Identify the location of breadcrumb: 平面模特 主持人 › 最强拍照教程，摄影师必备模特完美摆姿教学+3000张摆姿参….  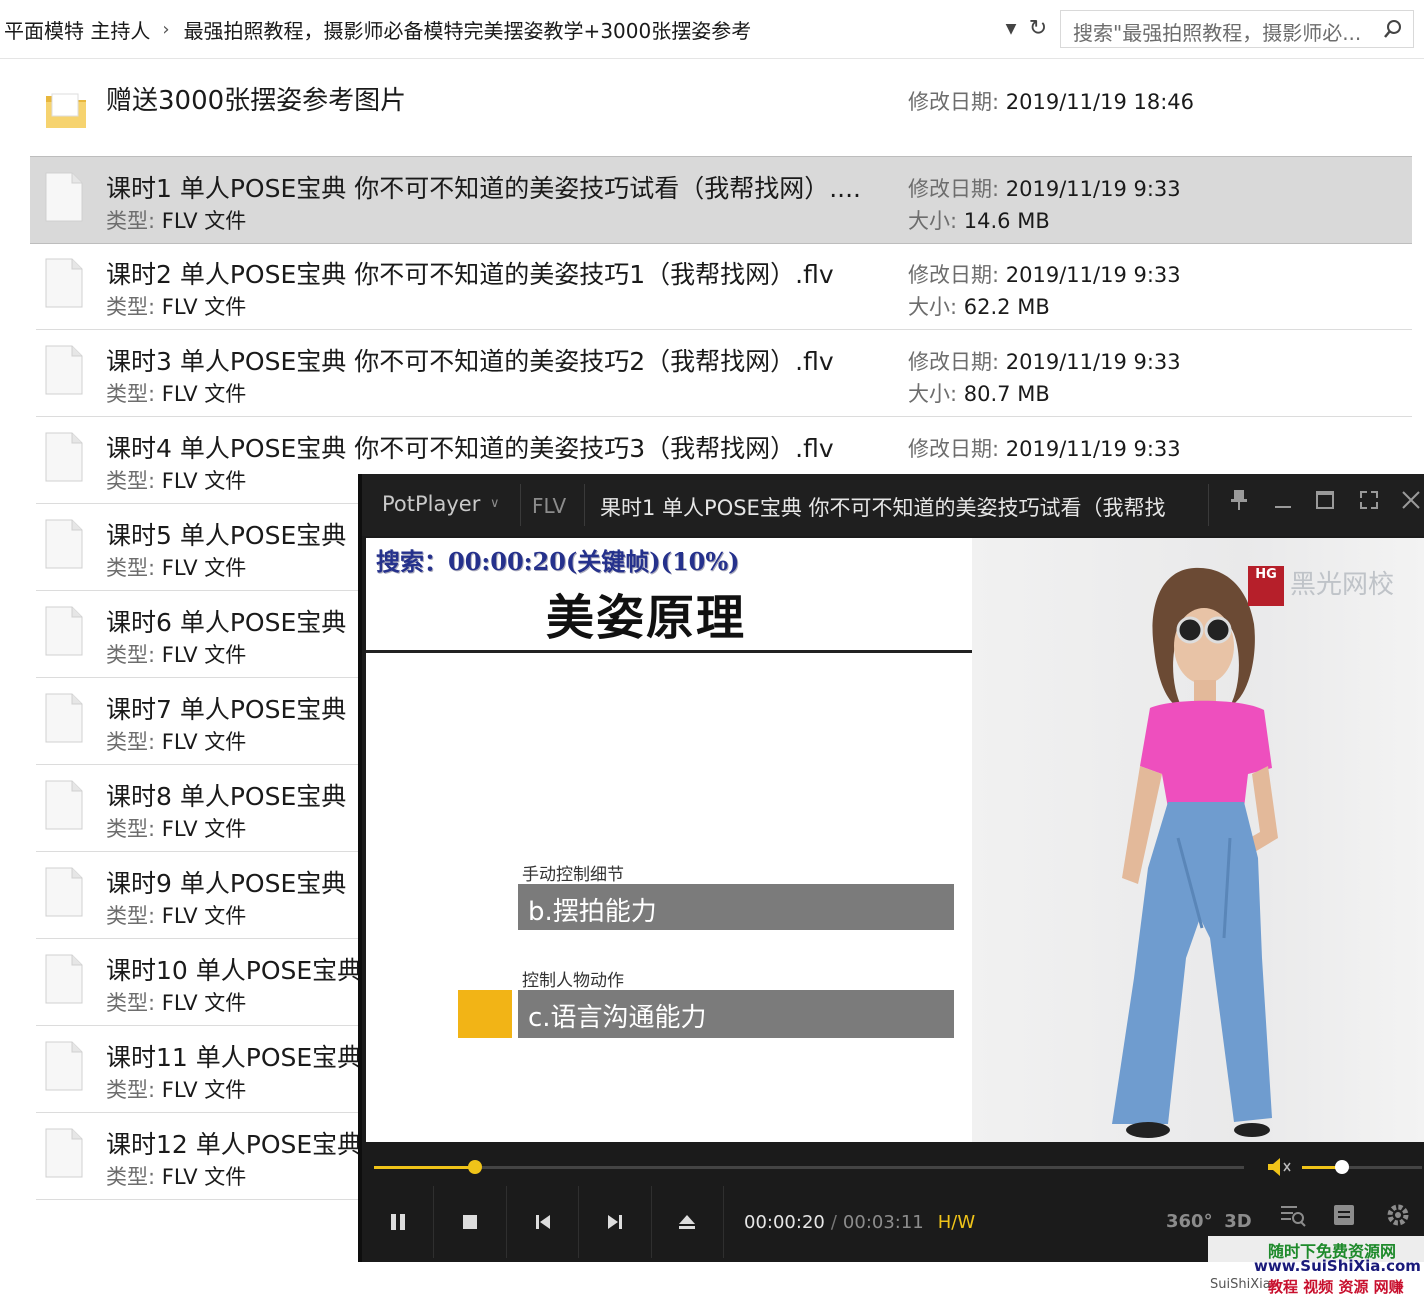
(377, 29).